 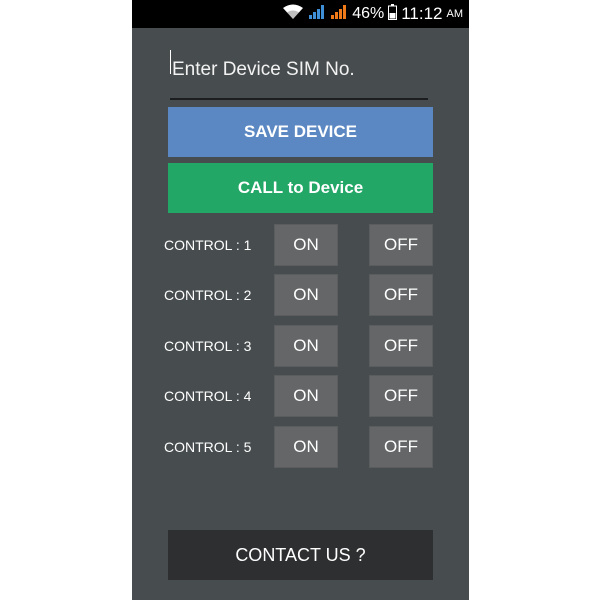 What do you see at coordinates (208, 346) in the screenshot?
I see `control-label: CONTROL : 3` at bounding box center [208, 346].